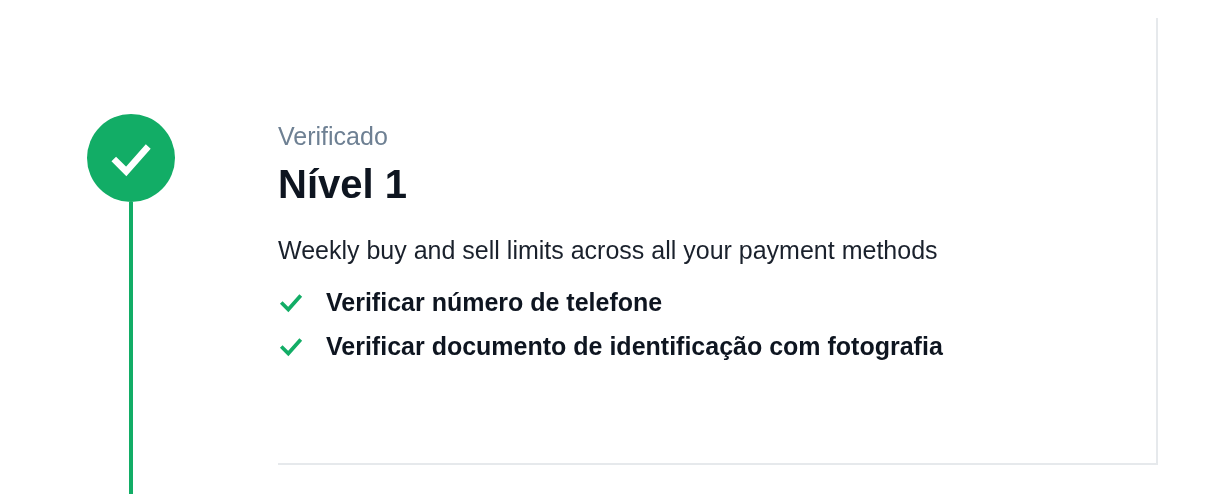 Image resolution: width=1212 pixels, height=494 pixels. I want to click on status-label: Verificado, so click(333, 136).